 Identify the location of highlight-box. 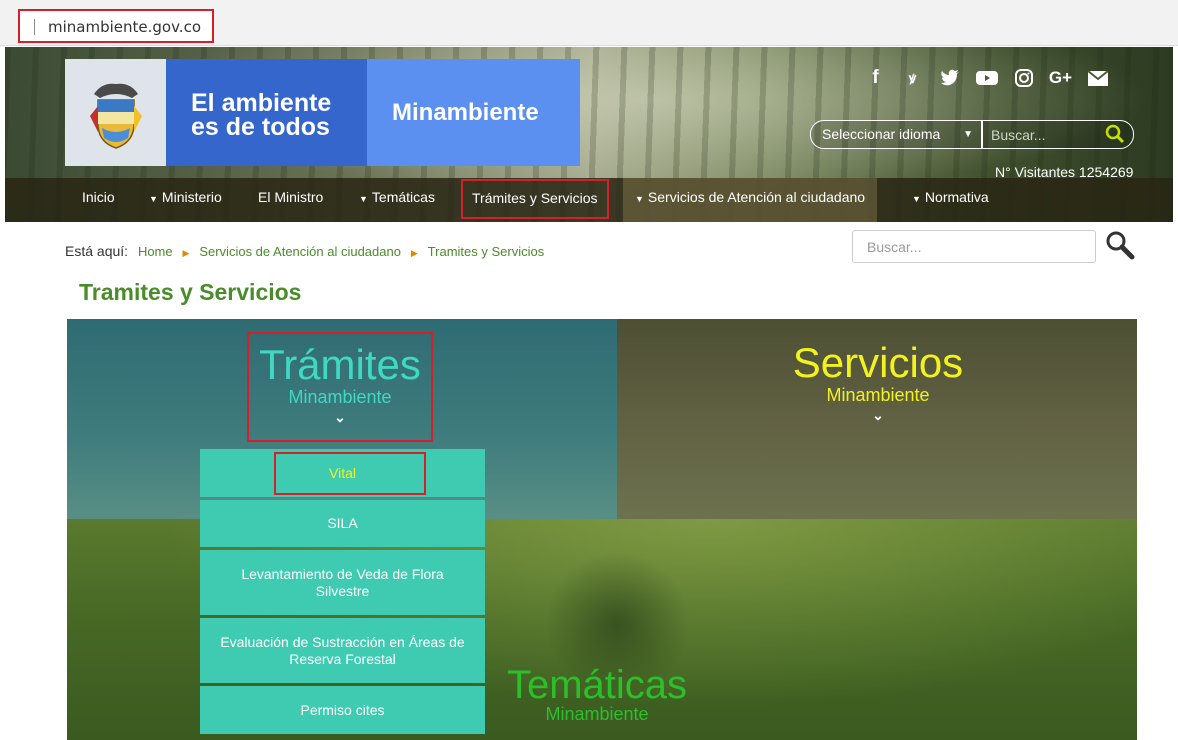
(350, 473).